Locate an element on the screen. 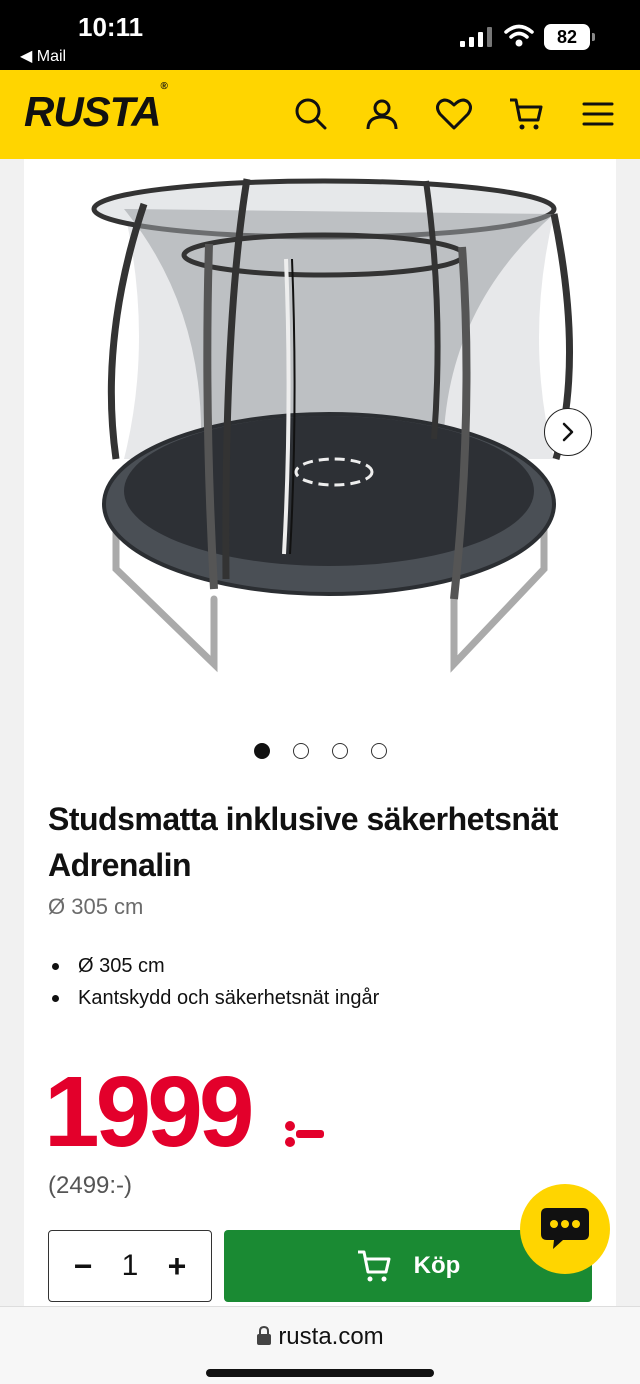 The width and height of the screenshot is (640, 1384). quantity-decrease-button: − is located at coordinates (83, 1266).